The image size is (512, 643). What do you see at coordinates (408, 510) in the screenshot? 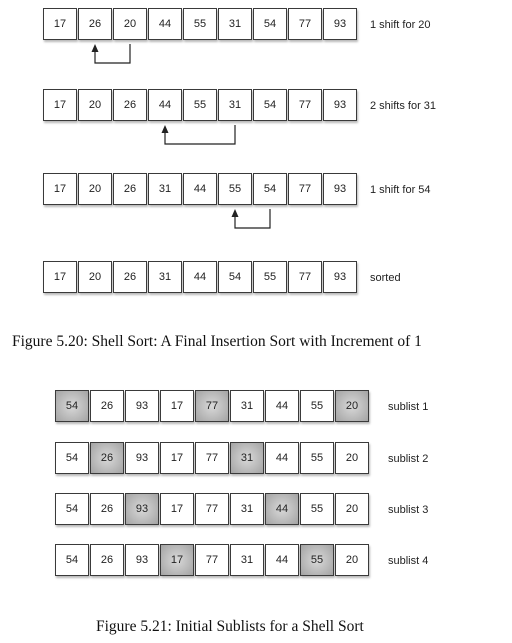
I see `row-note: sublist 3` at bounding box center [408, 510].